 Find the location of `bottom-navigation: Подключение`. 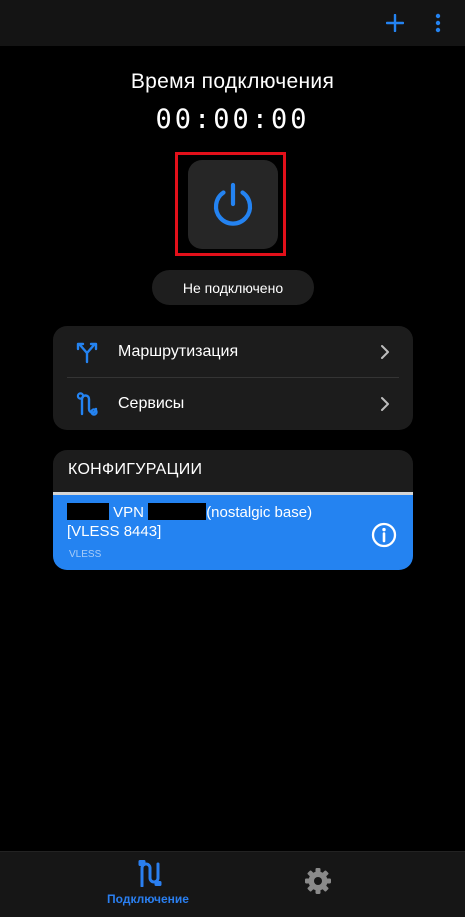

bottom-navigation: Подключение is located at coordinates (232, 884).